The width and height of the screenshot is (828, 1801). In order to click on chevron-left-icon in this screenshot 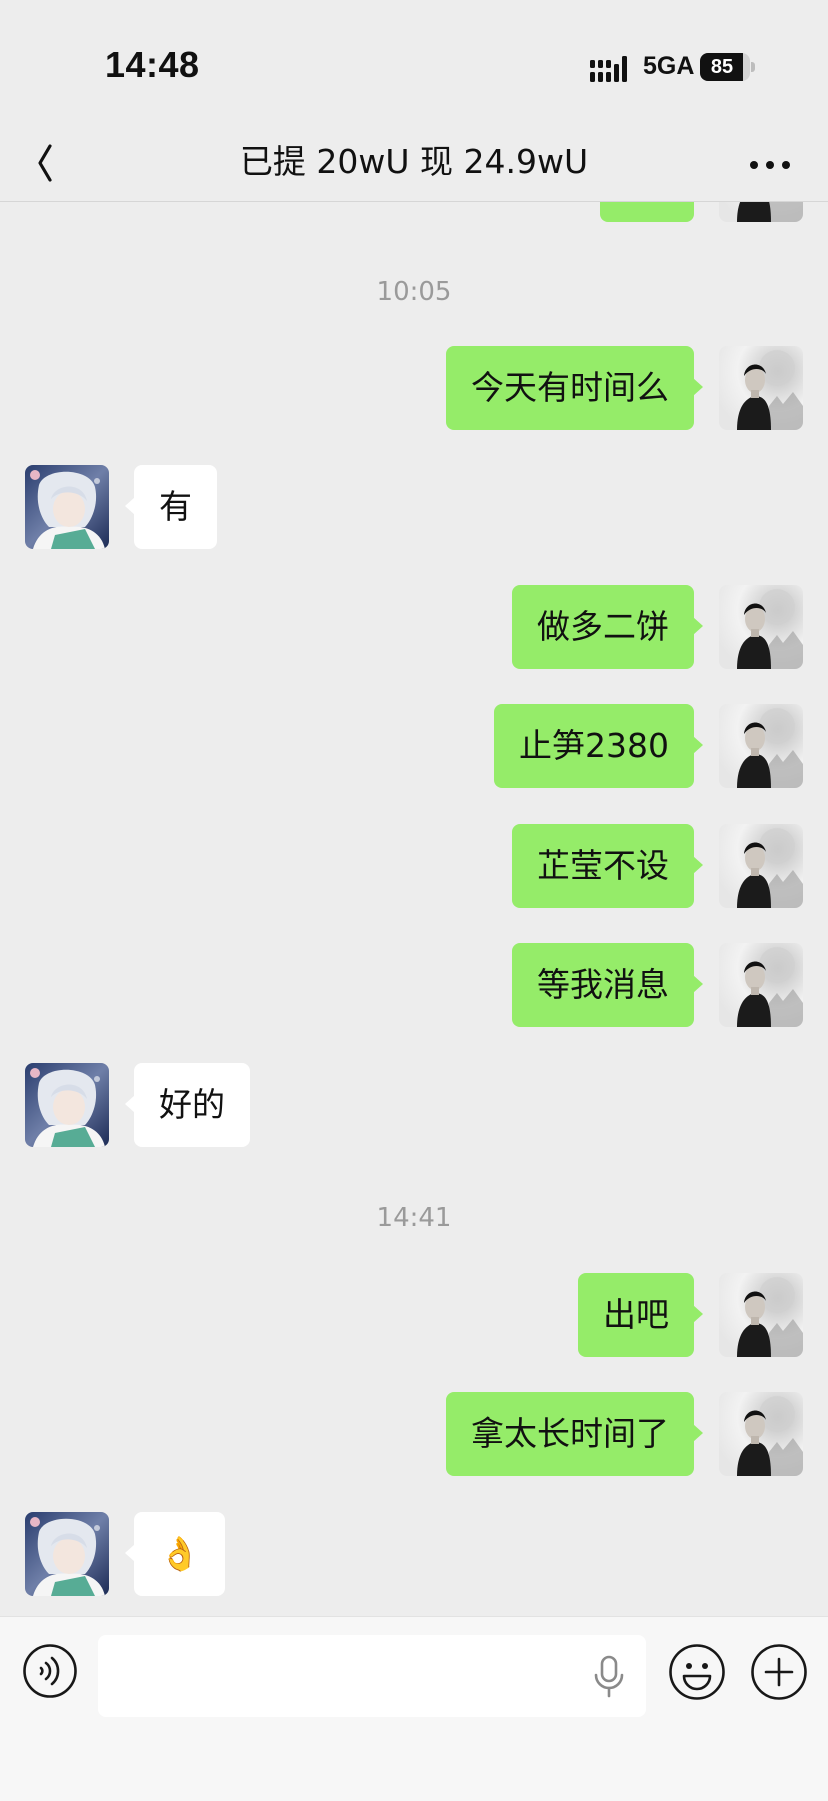, I will do `click(45, 163)`.